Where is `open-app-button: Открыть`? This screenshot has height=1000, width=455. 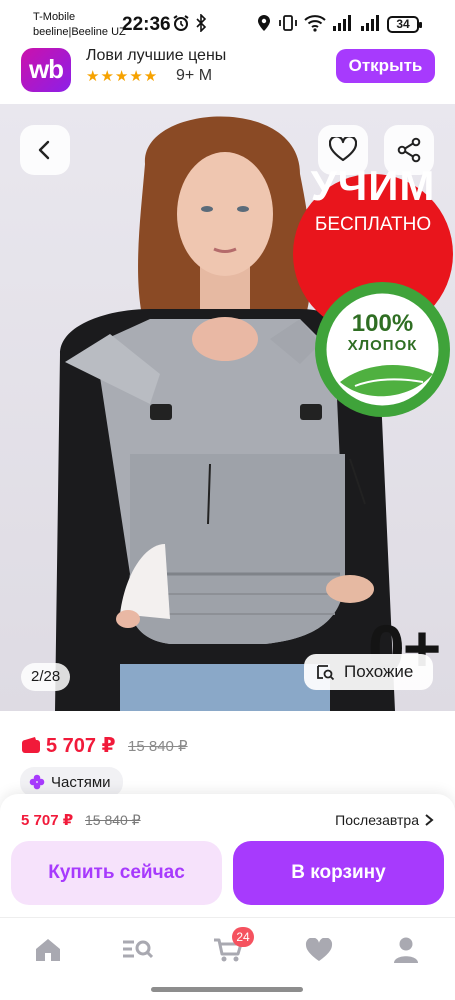
open-app-button: Открыть is located at coordinates (385, 66).